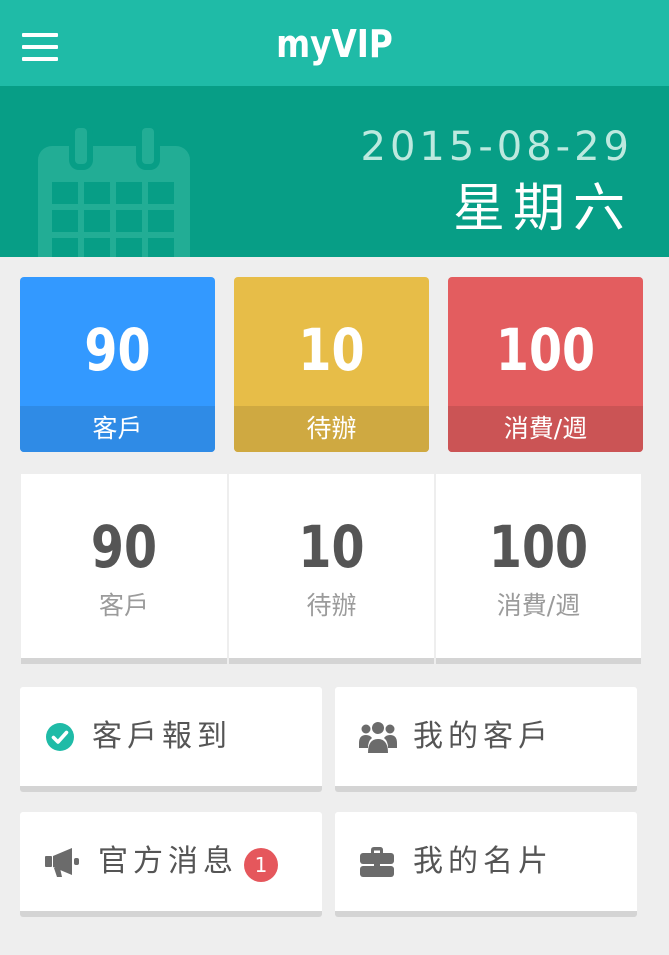 This screenshot has width=669, height=955. Describe the element at coordinates (331, 605) in the screenshot. I see `stat-todo-label: 待辦` at that location.